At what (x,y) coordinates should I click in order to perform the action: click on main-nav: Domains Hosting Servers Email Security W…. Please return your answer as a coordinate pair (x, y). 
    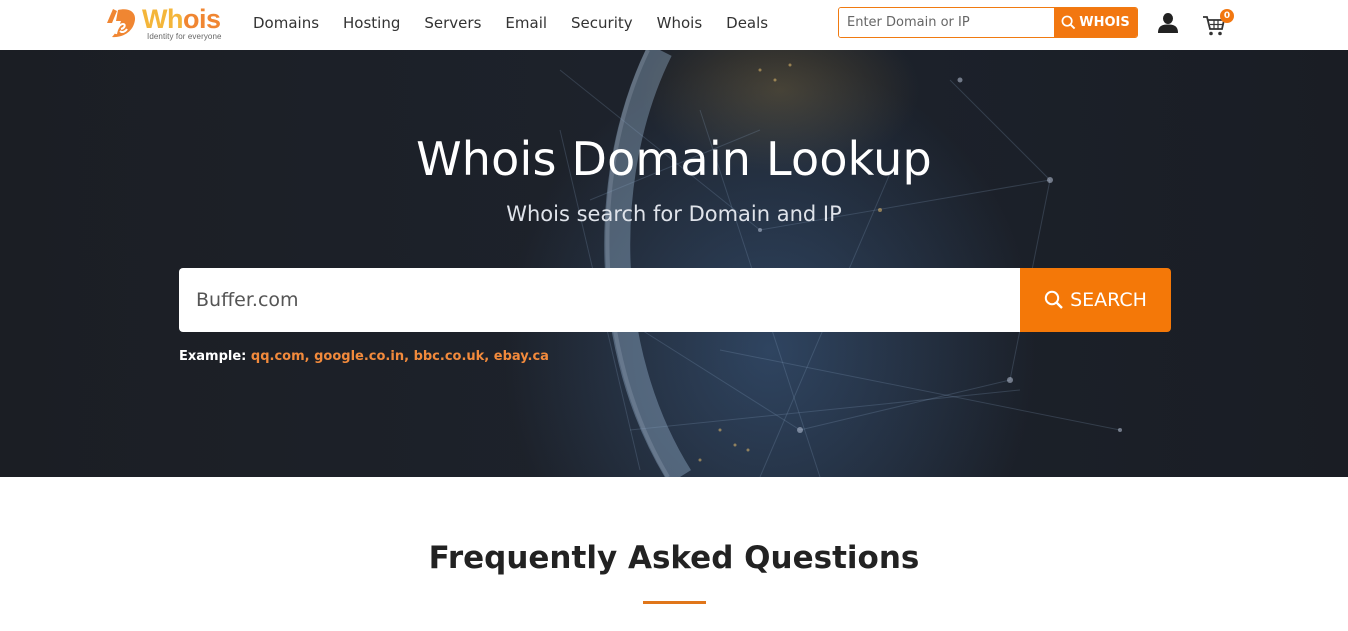
    Looking at the image, I should click on (522, 23).